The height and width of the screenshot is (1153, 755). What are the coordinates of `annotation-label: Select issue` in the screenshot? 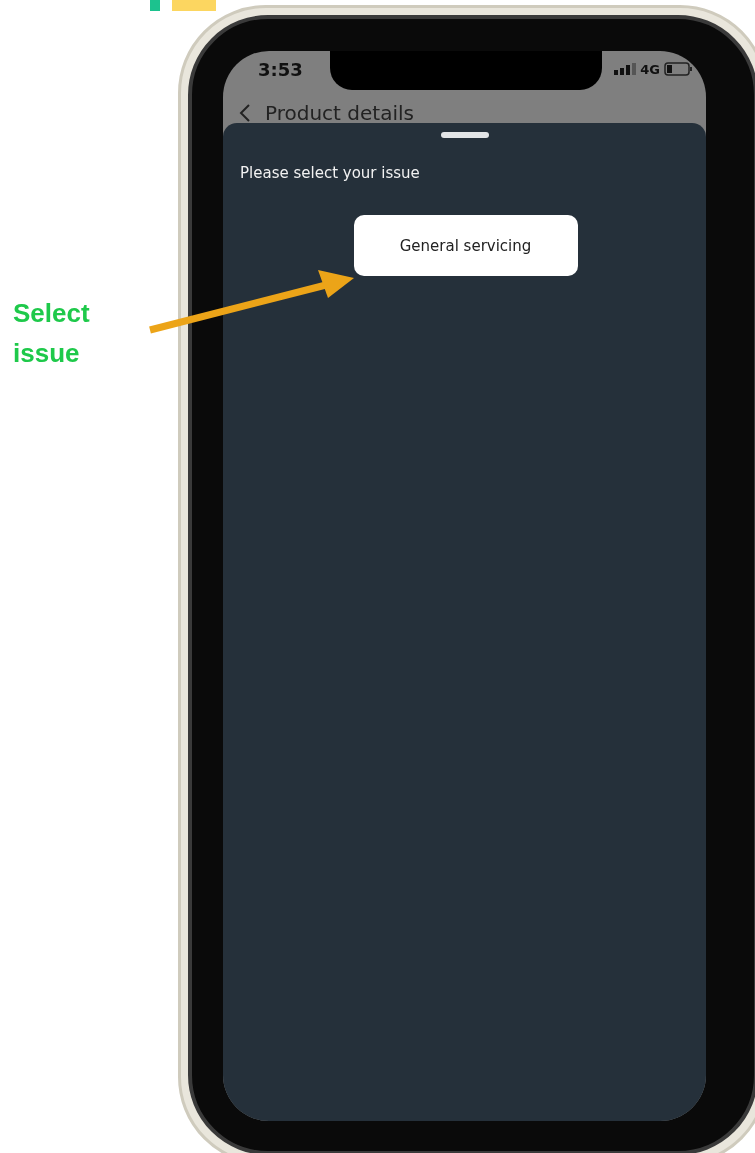 It's located at (52, 333).